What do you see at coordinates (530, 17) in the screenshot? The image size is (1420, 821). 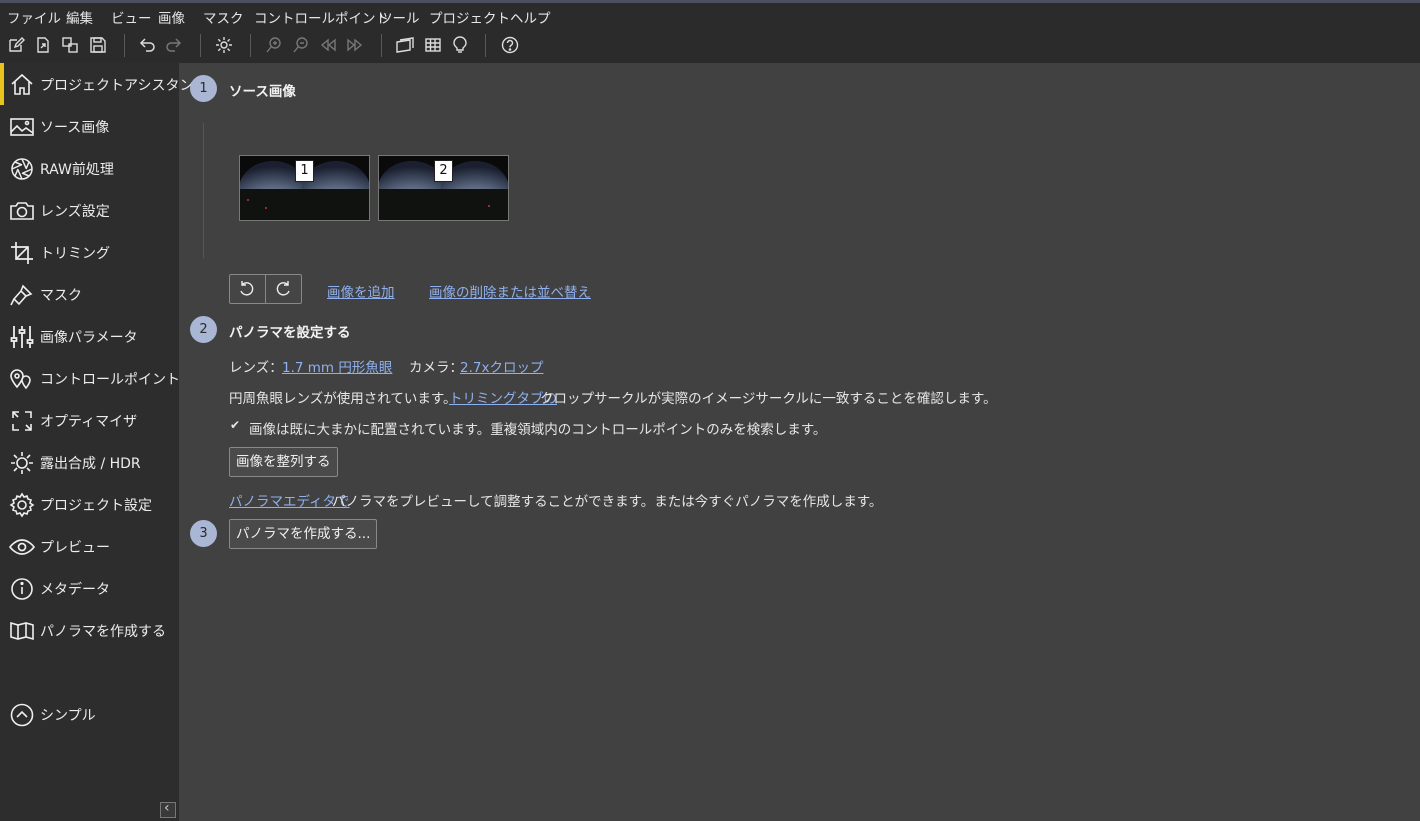 I see `menu-help: ヘルプ` at bounding box center [530, 17].